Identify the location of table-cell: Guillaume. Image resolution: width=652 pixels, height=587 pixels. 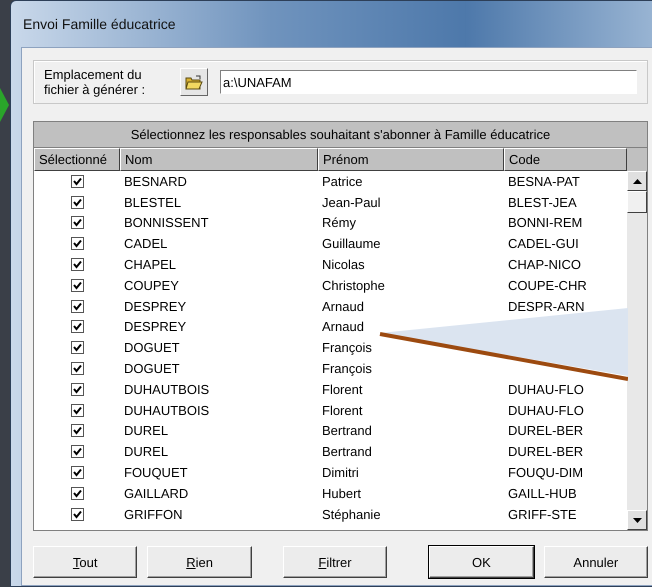
(351, 244).